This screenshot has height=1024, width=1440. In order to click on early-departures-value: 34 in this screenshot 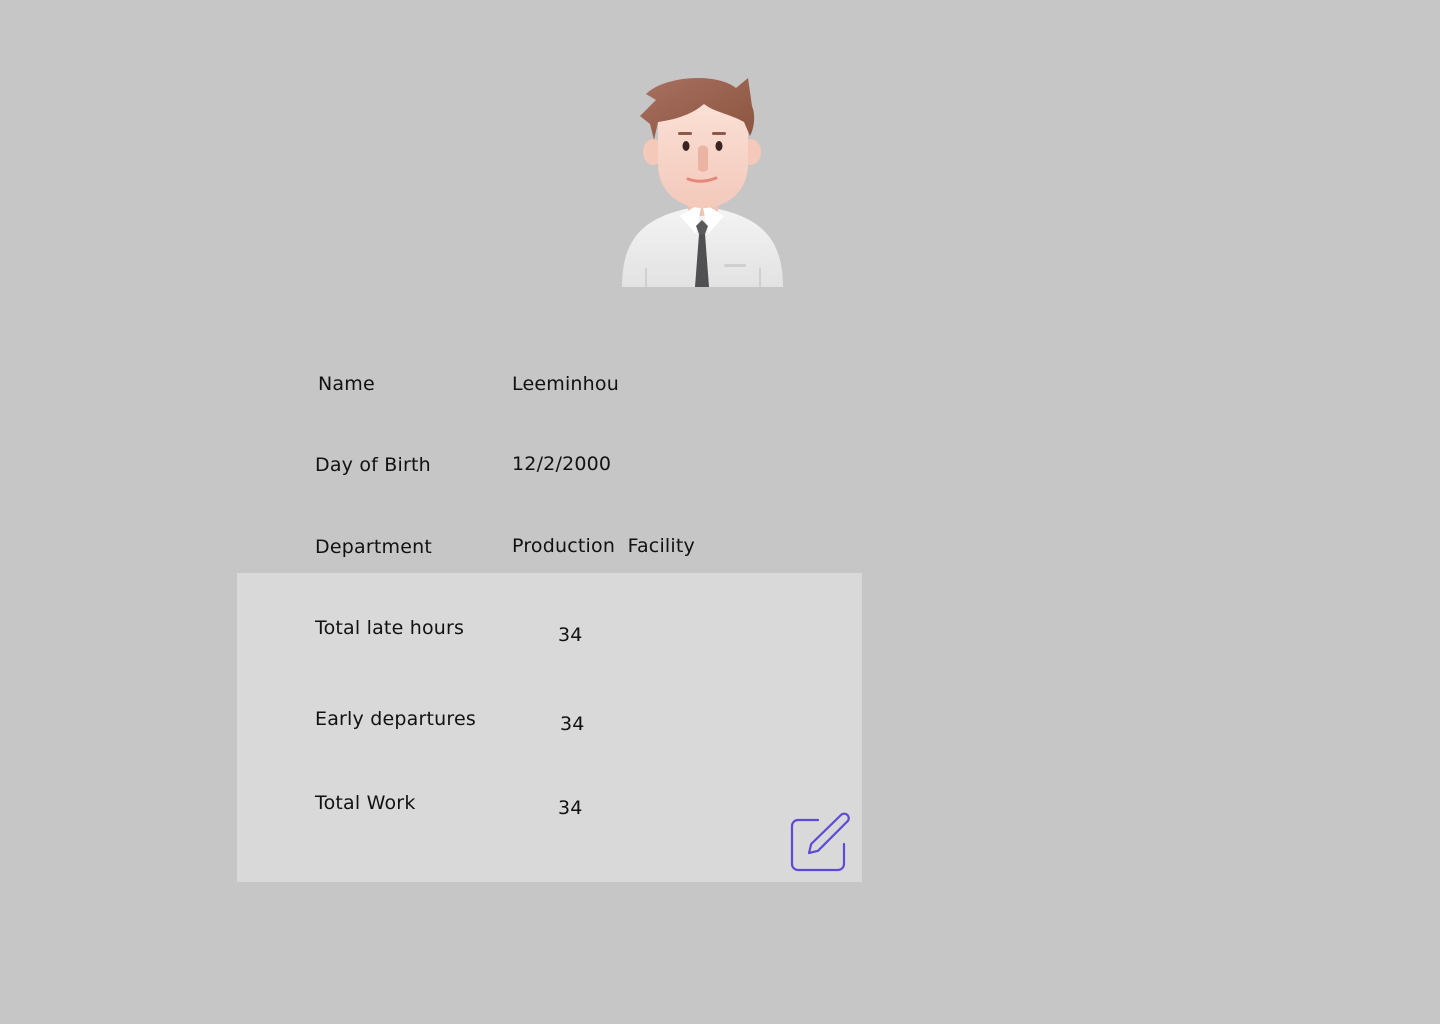, I will do `click(572, 724)`.